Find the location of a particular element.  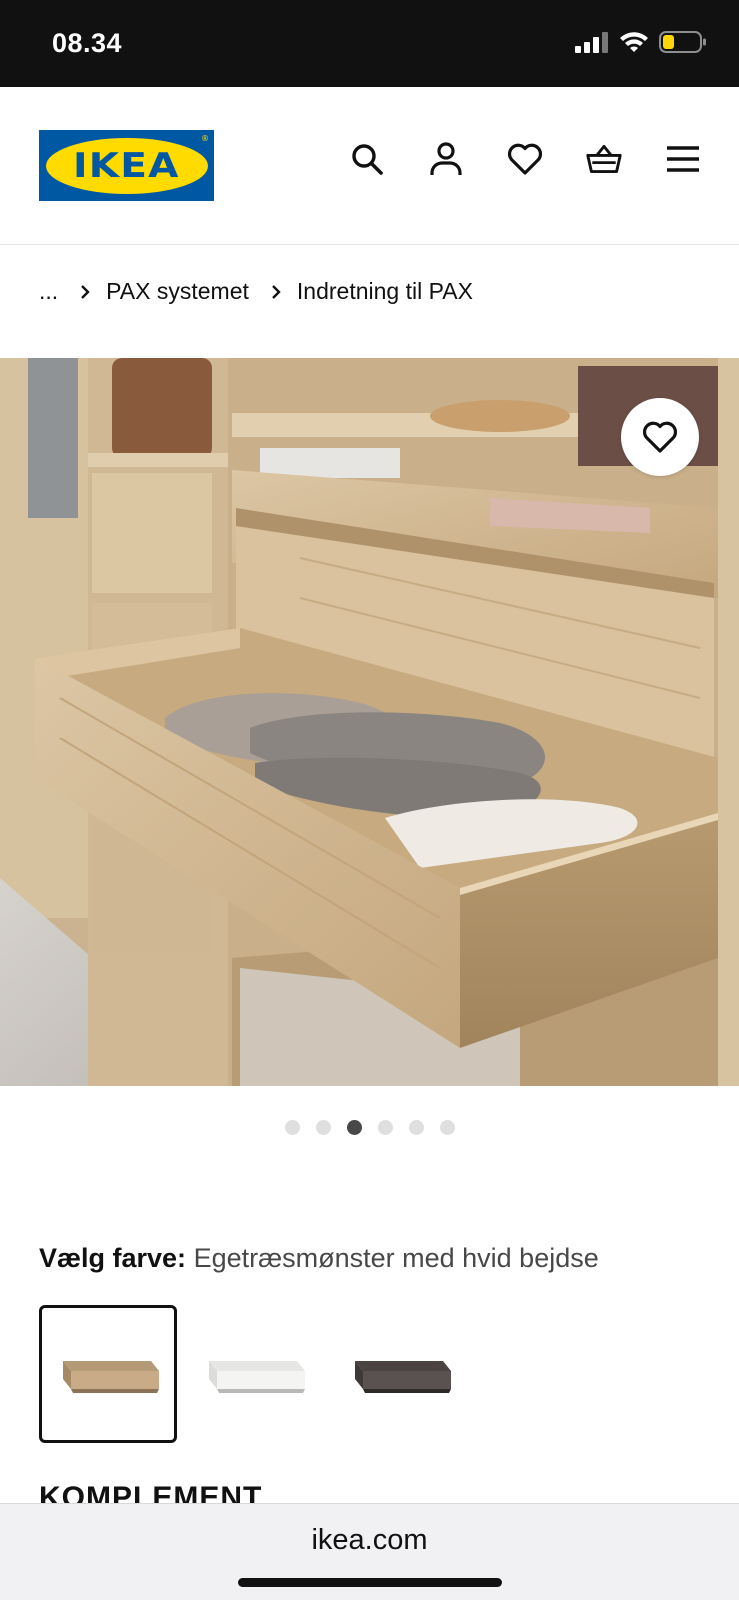

color-label-value: Egetræsmønster med hvid bejdse is located at coordinates (396, 1258).